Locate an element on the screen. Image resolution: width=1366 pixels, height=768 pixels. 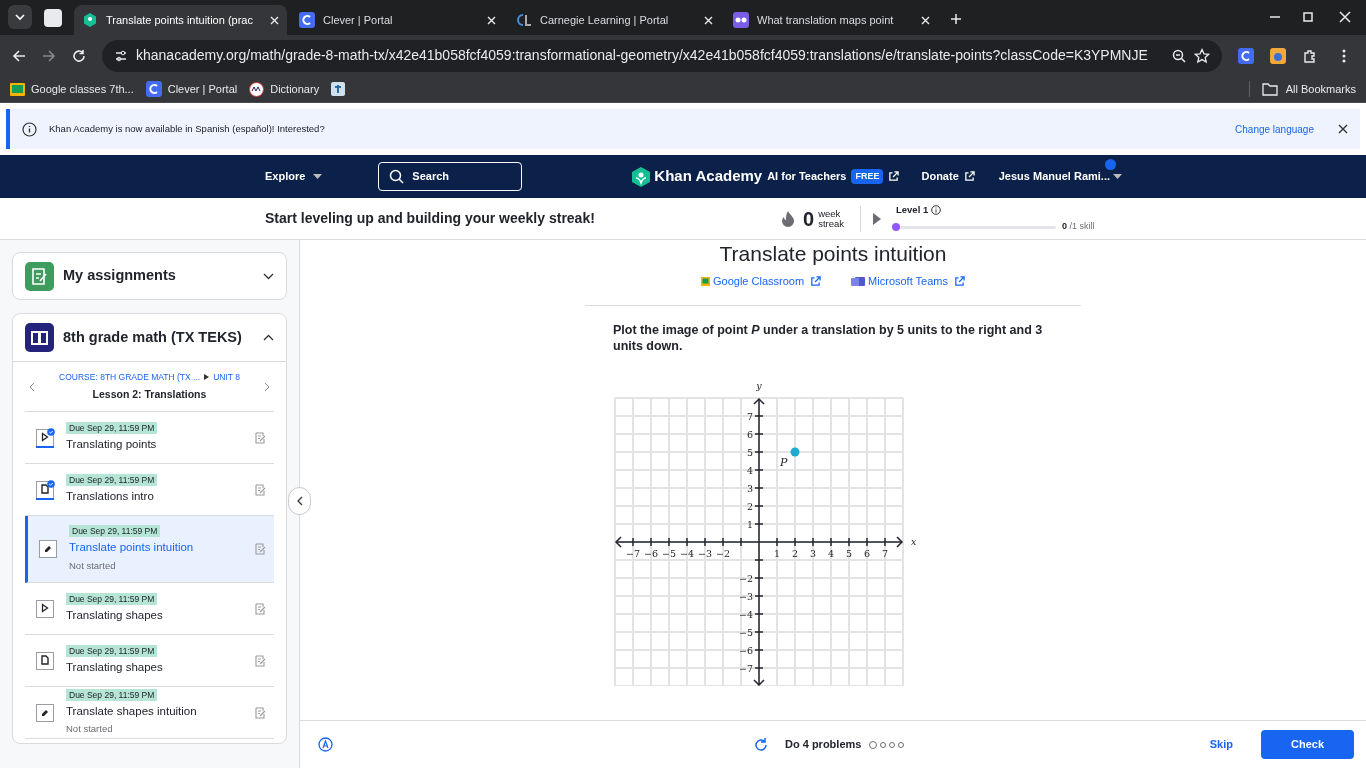
info-icon is located at coordinates (936, 210).